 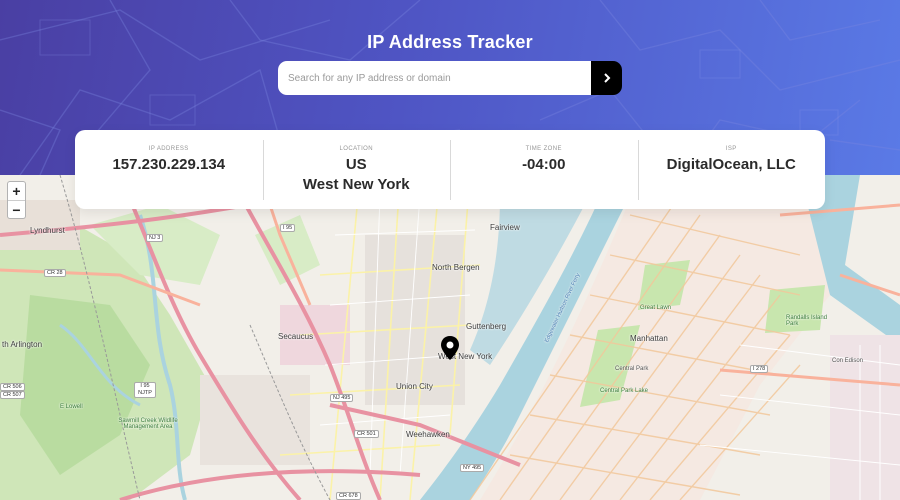 What do you see at coordinates (22, 344) in the screenshot?
I see `map-label-north-arlington: th Arlington` at bounding box center [22, 344].